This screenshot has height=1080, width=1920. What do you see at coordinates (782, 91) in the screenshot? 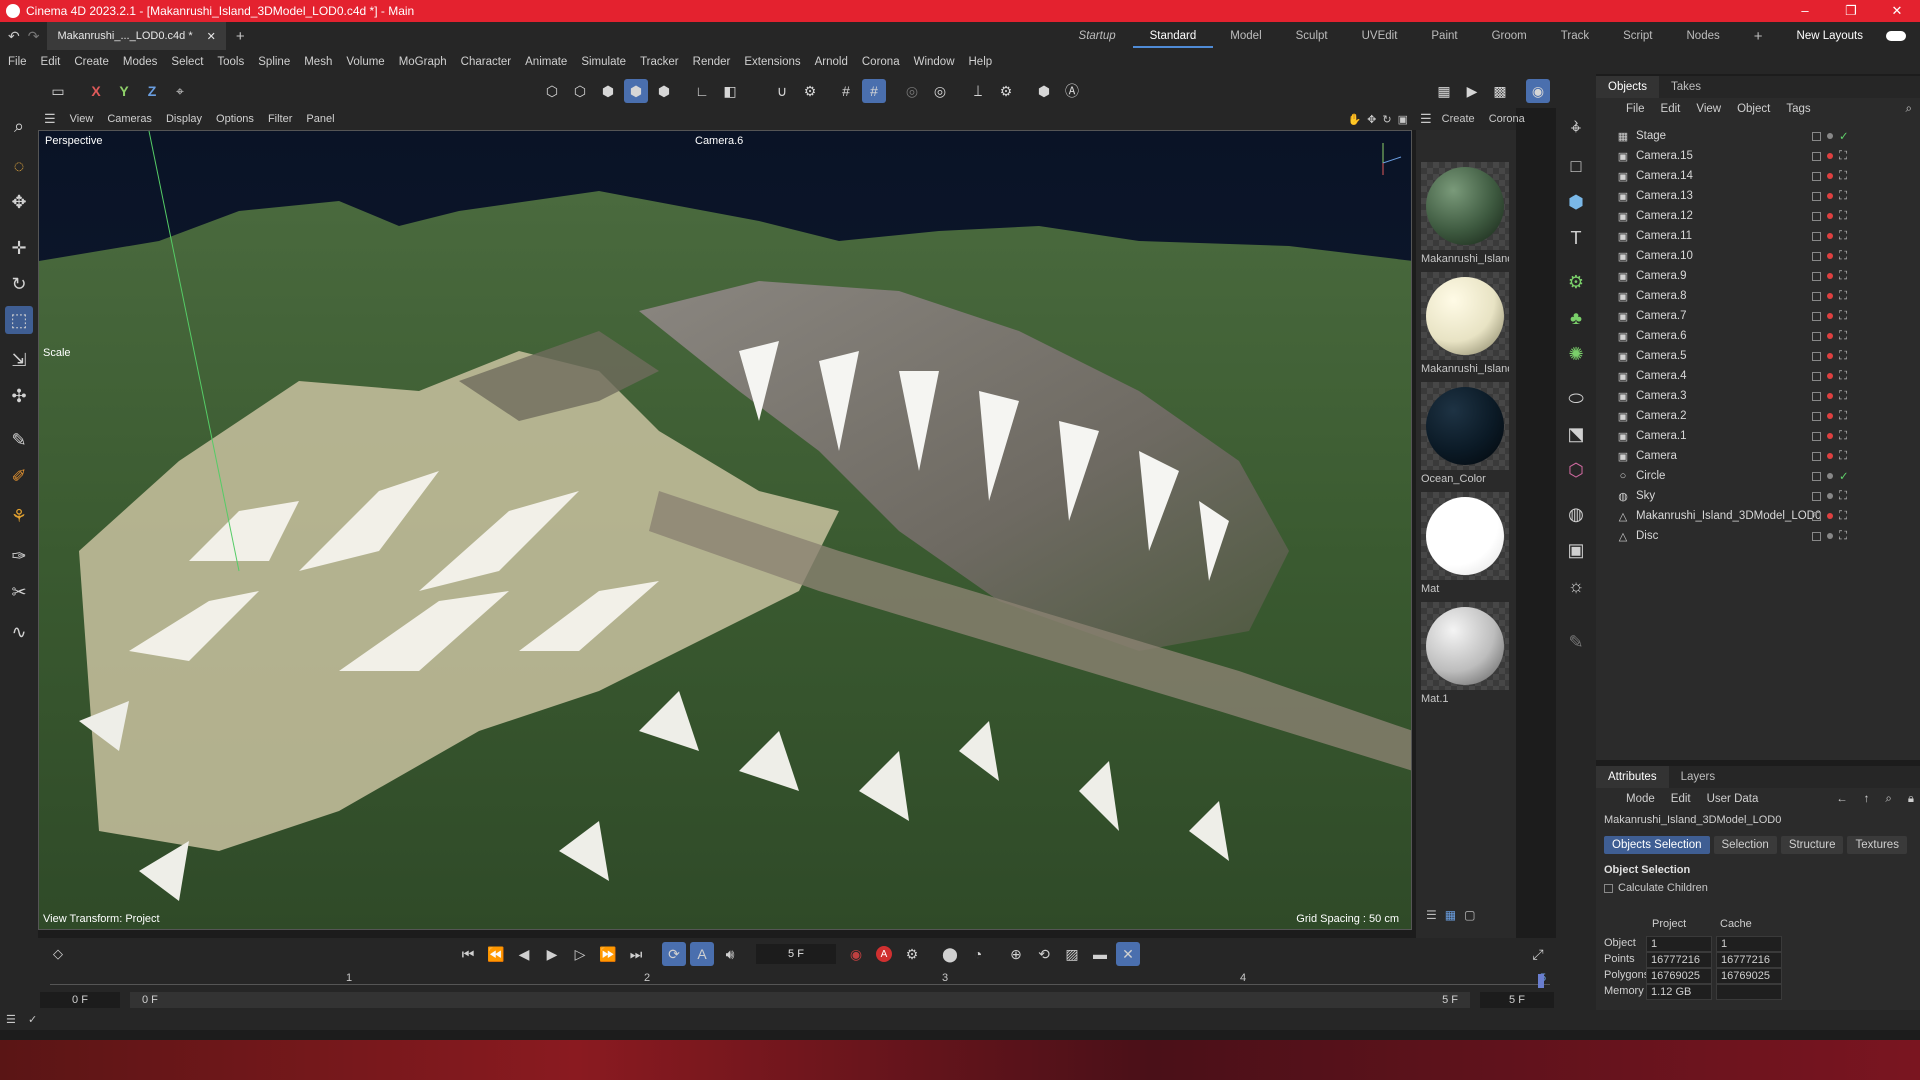
I see `snap-magnet-icon: ∪` at bounding box center [782, 91].